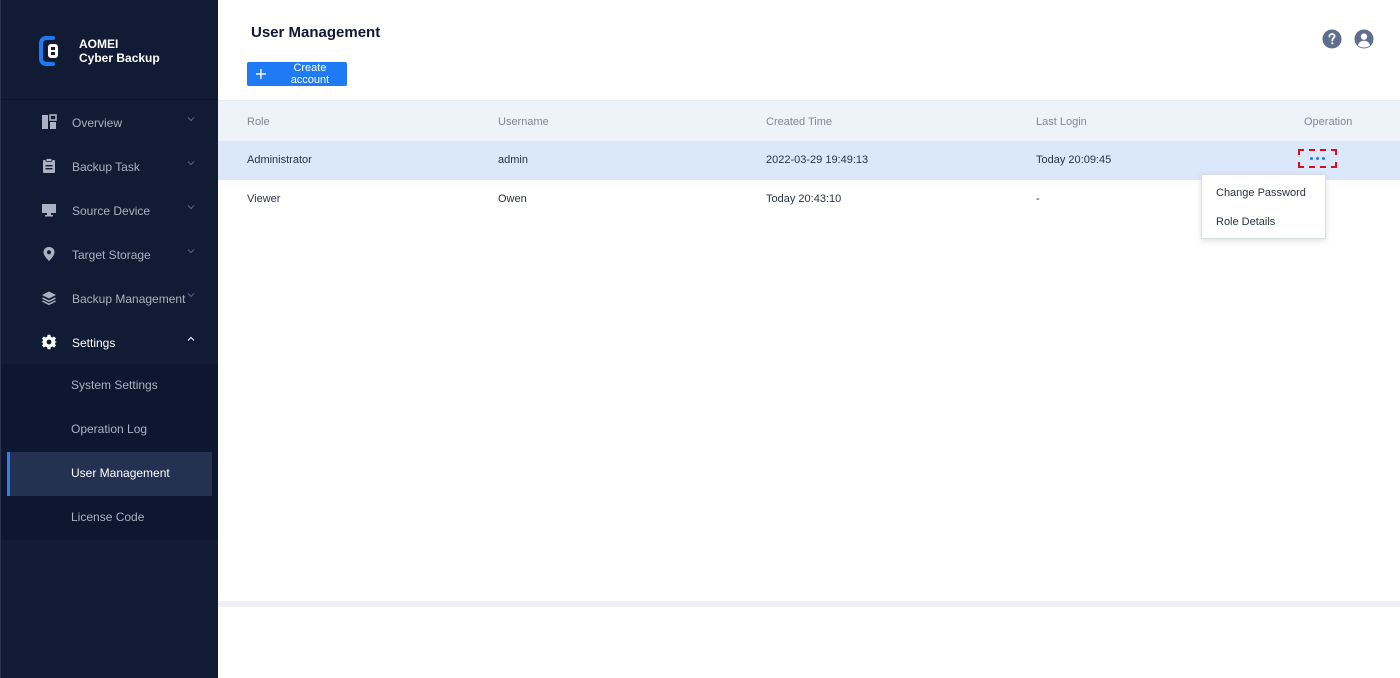 Image resolution: width=1400 pixels, height=678 pixels. Describe the element at coordinates (809, 604) in the screenshot. I see `content-divider` at that location.